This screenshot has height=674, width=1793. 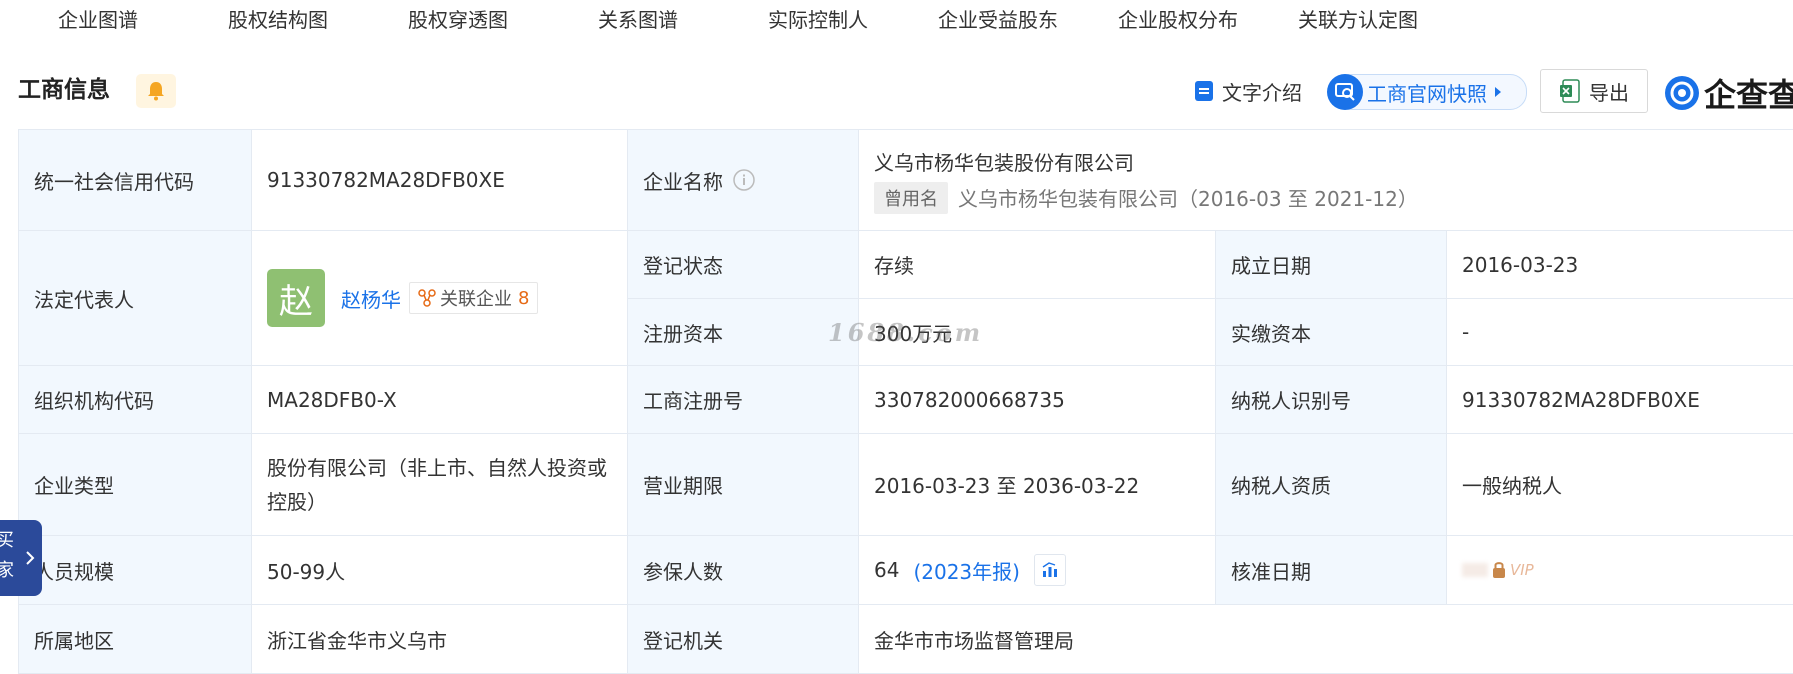 I want to click on tab-beneficial-owner: 企业受益股东, so click(x=998, y=20).